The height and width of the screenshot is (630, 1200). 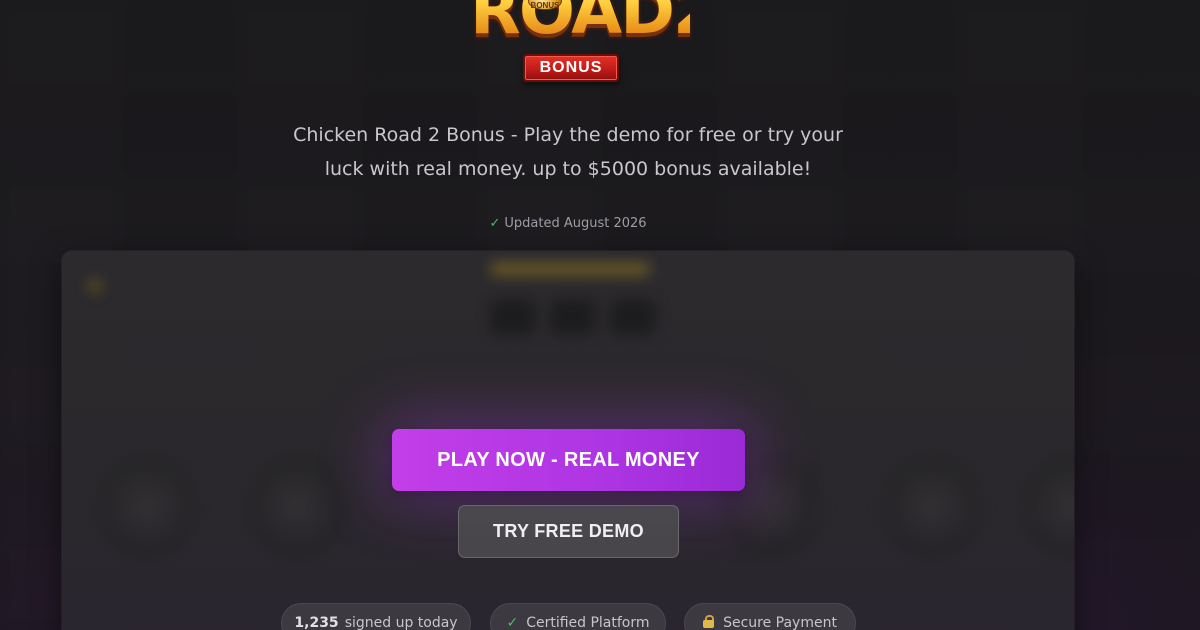 I want to click on certified-text: Certified Platform, so click(x=588, y=622).